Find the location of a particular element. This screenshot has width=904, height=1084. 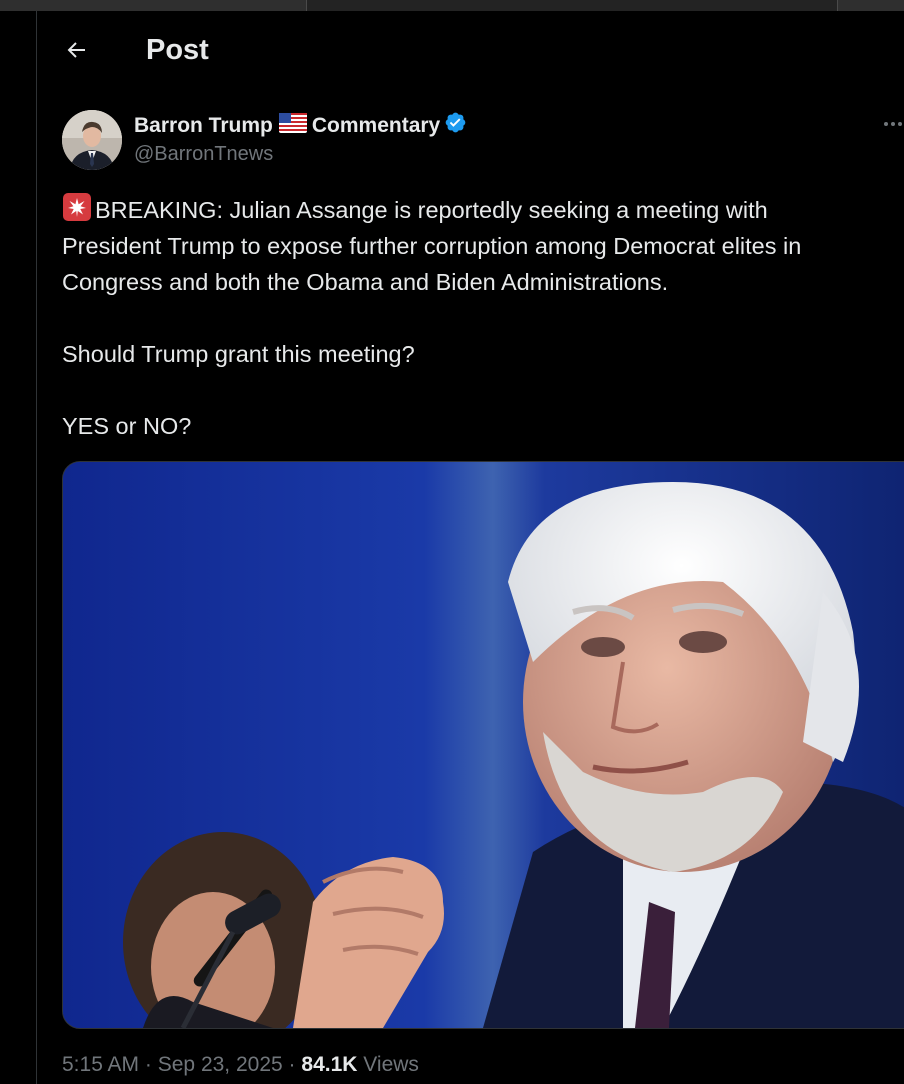

rotating-light-icon is located at coordinates (77, 207).